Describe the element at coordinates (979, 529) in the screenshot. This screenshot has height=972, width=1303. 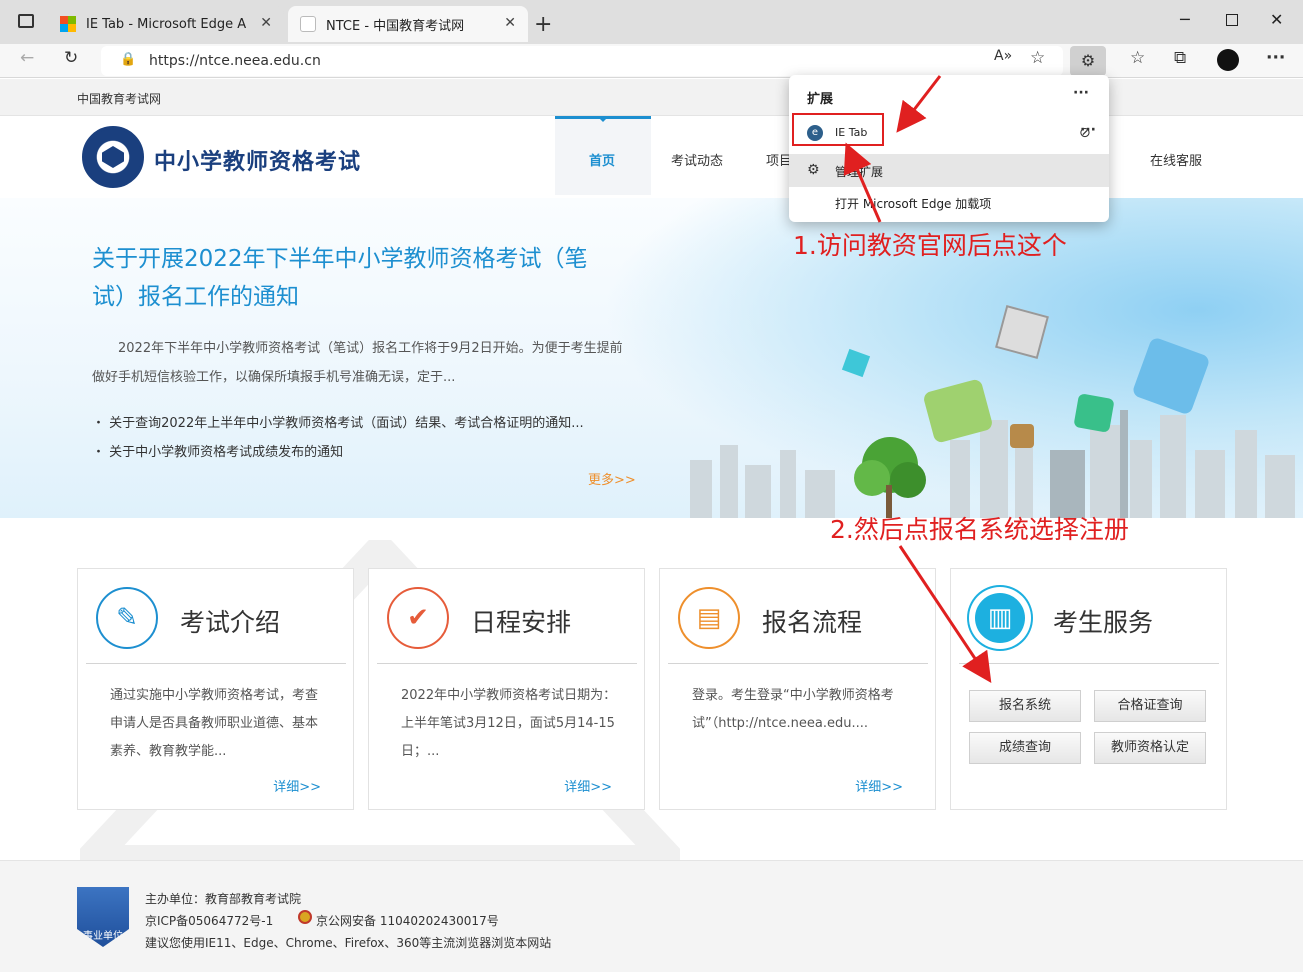
I see `annotation-step-2: 2.然后点报名系统选择注册` at that location.